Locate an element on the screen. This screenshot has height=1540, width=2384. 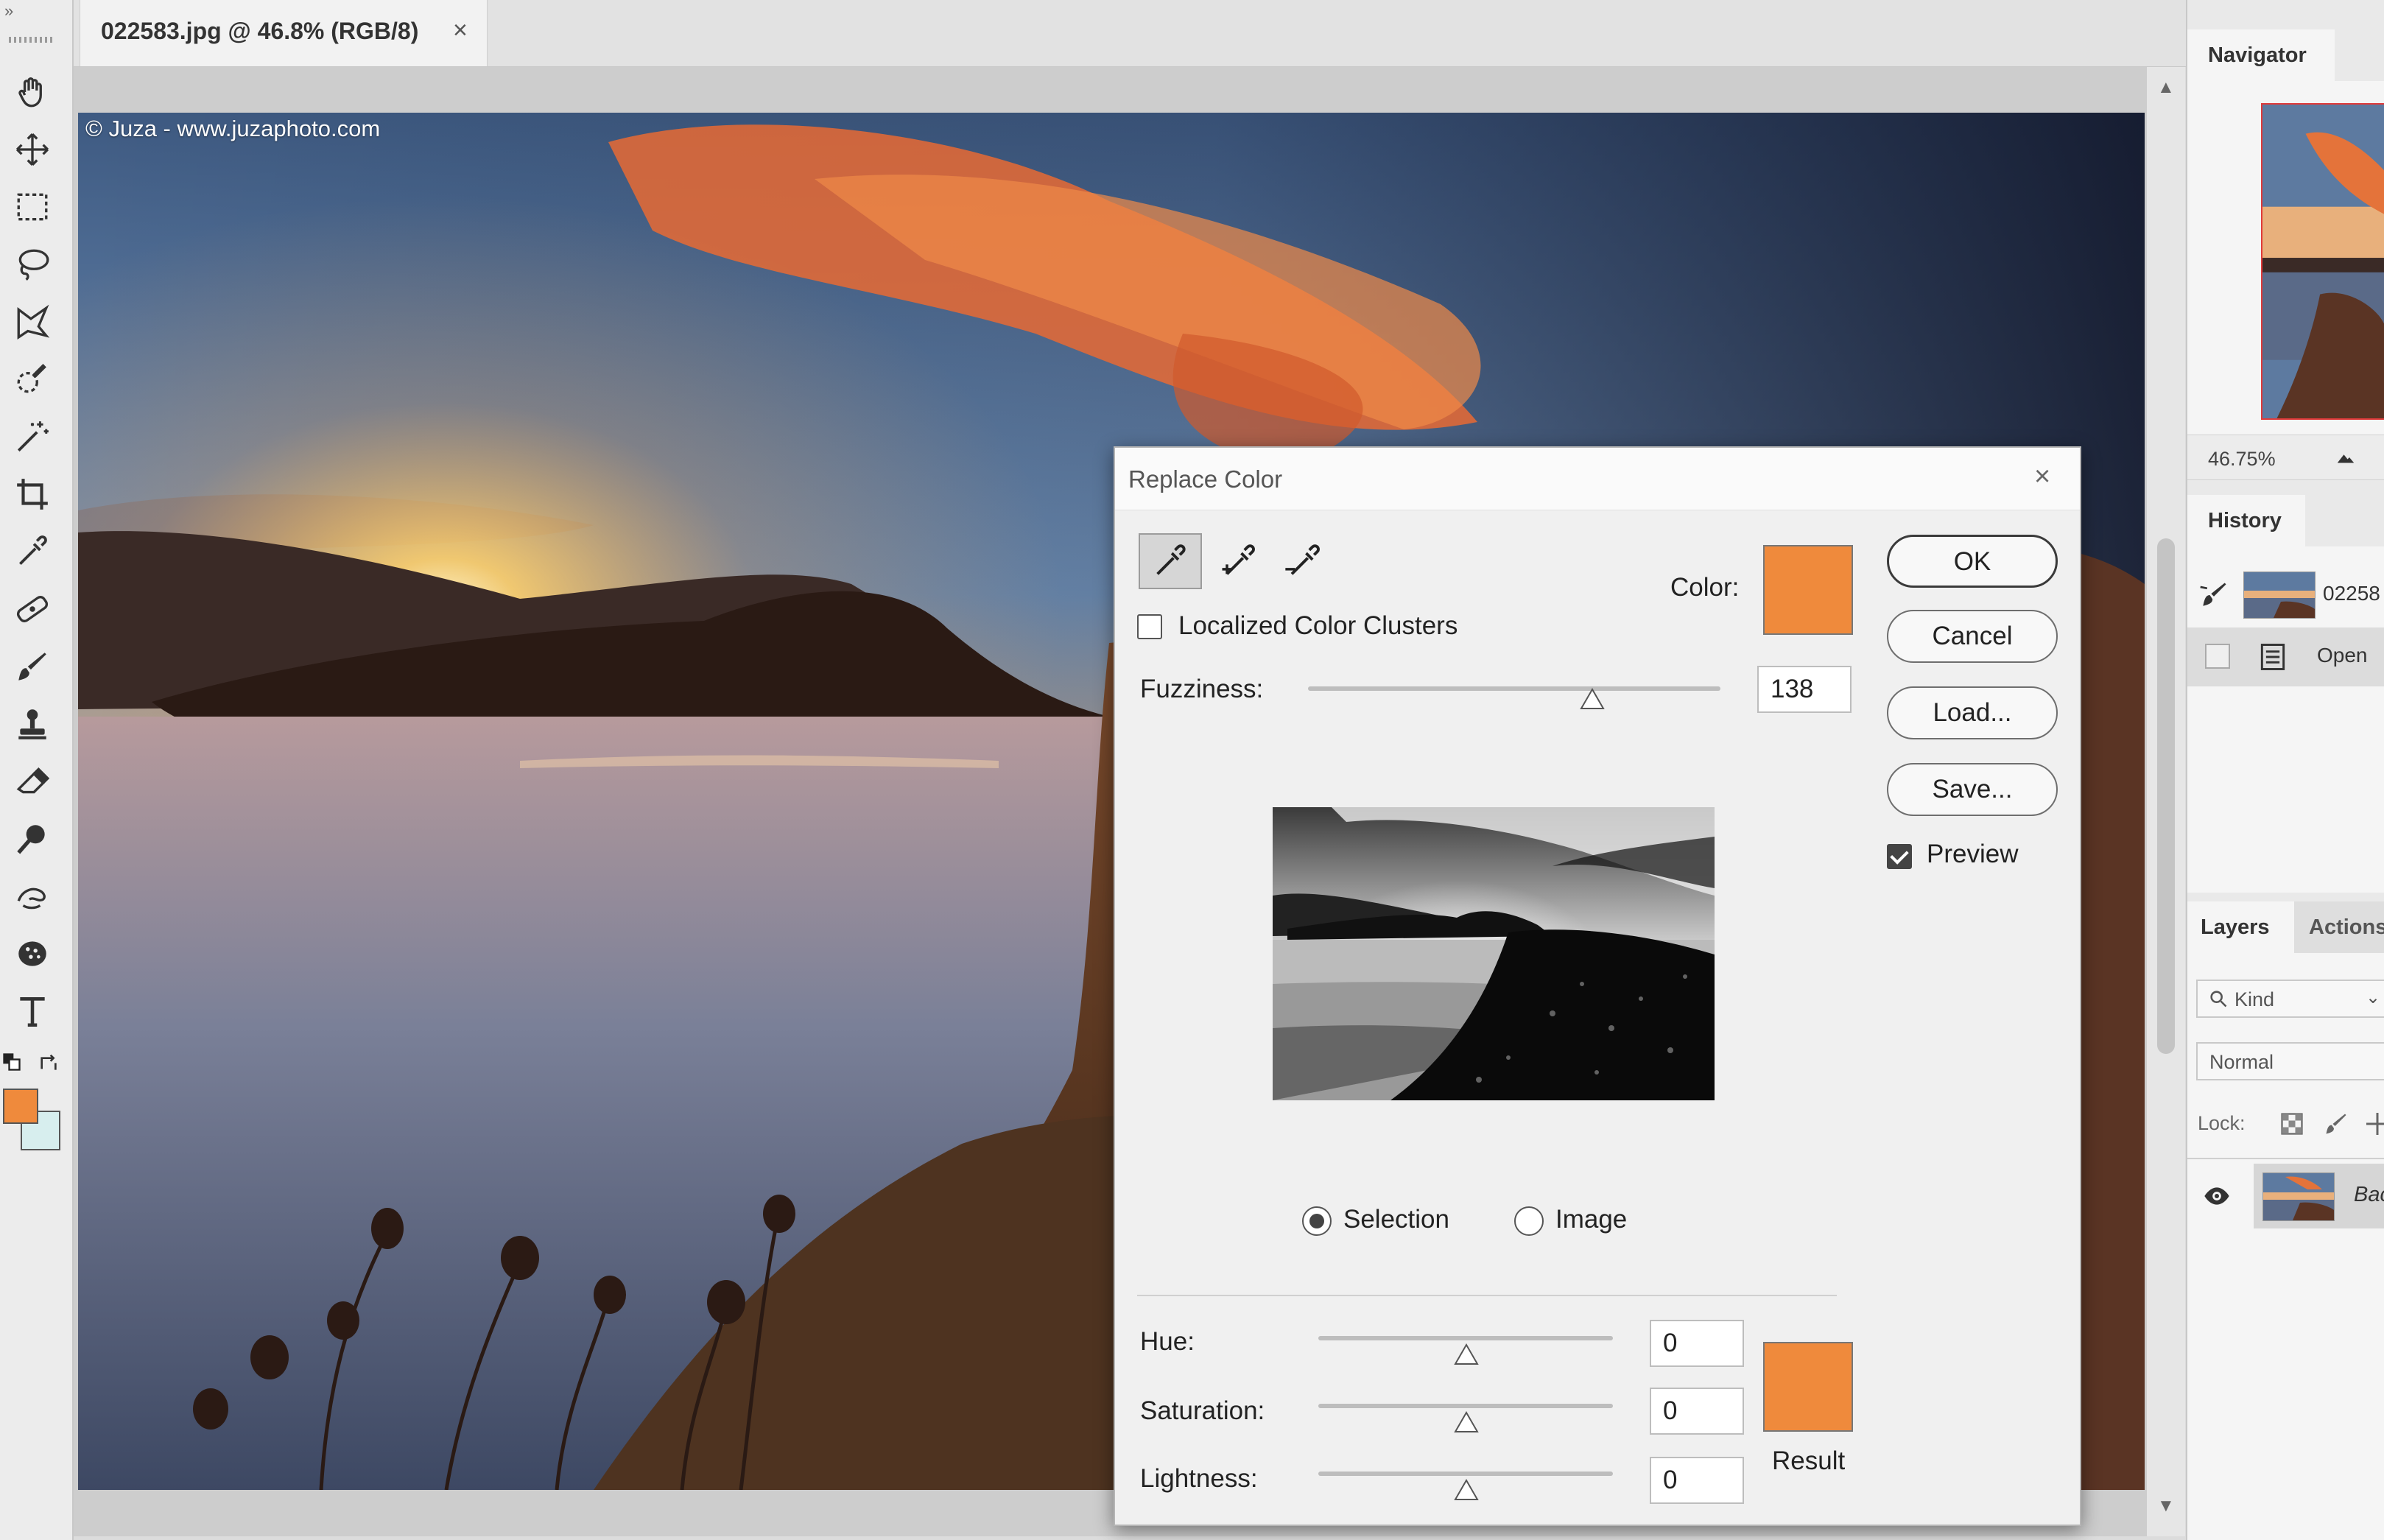
eye-visibility-icon is located at coordinates (2217, 1196).